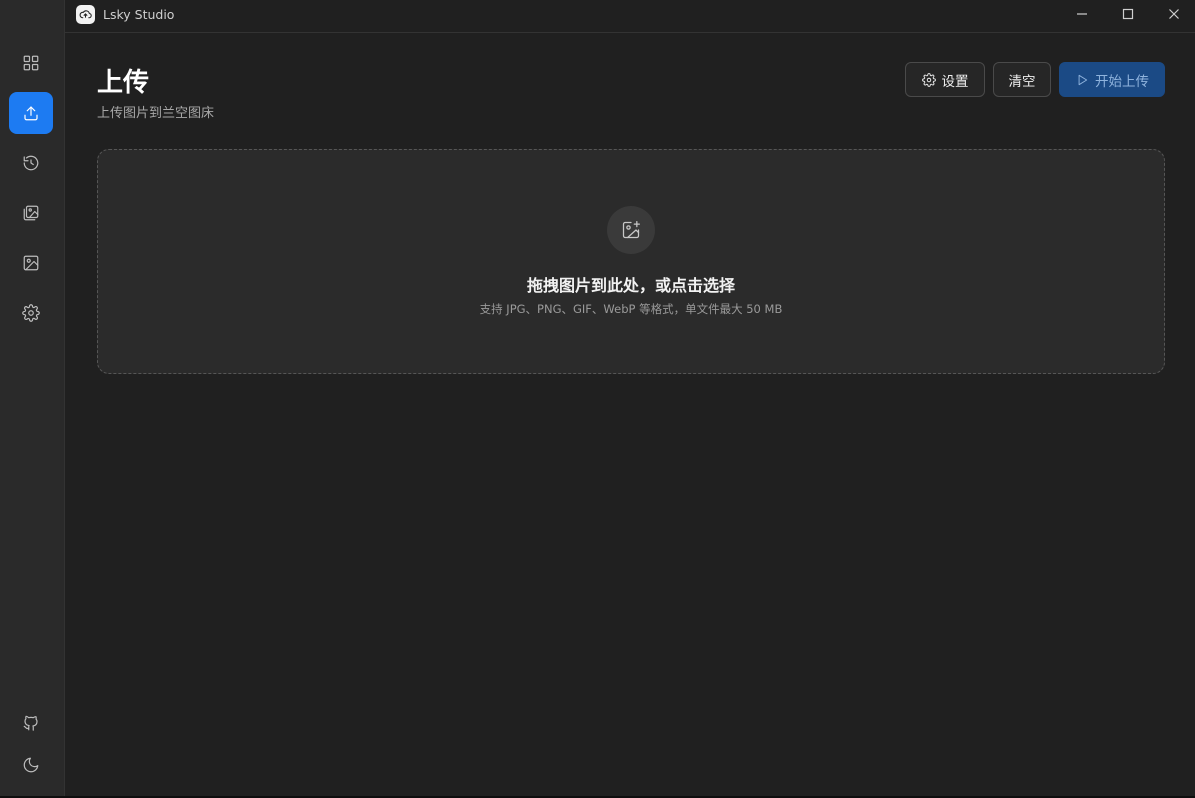 The image size is (1195, 798). I want to click on sidebar-item-images, so click(31, 263).